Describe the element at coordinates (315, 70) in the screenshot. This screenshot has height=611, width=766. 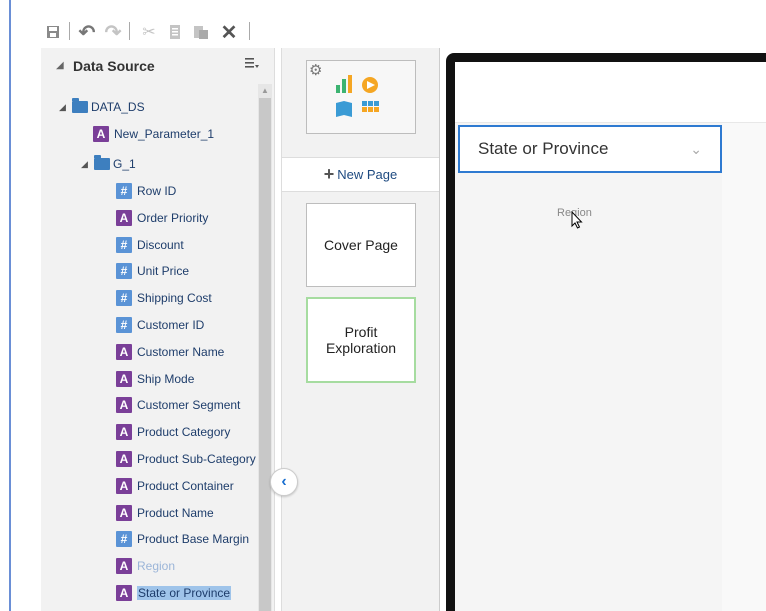
I see `gear-icon: ⚙` at that location.